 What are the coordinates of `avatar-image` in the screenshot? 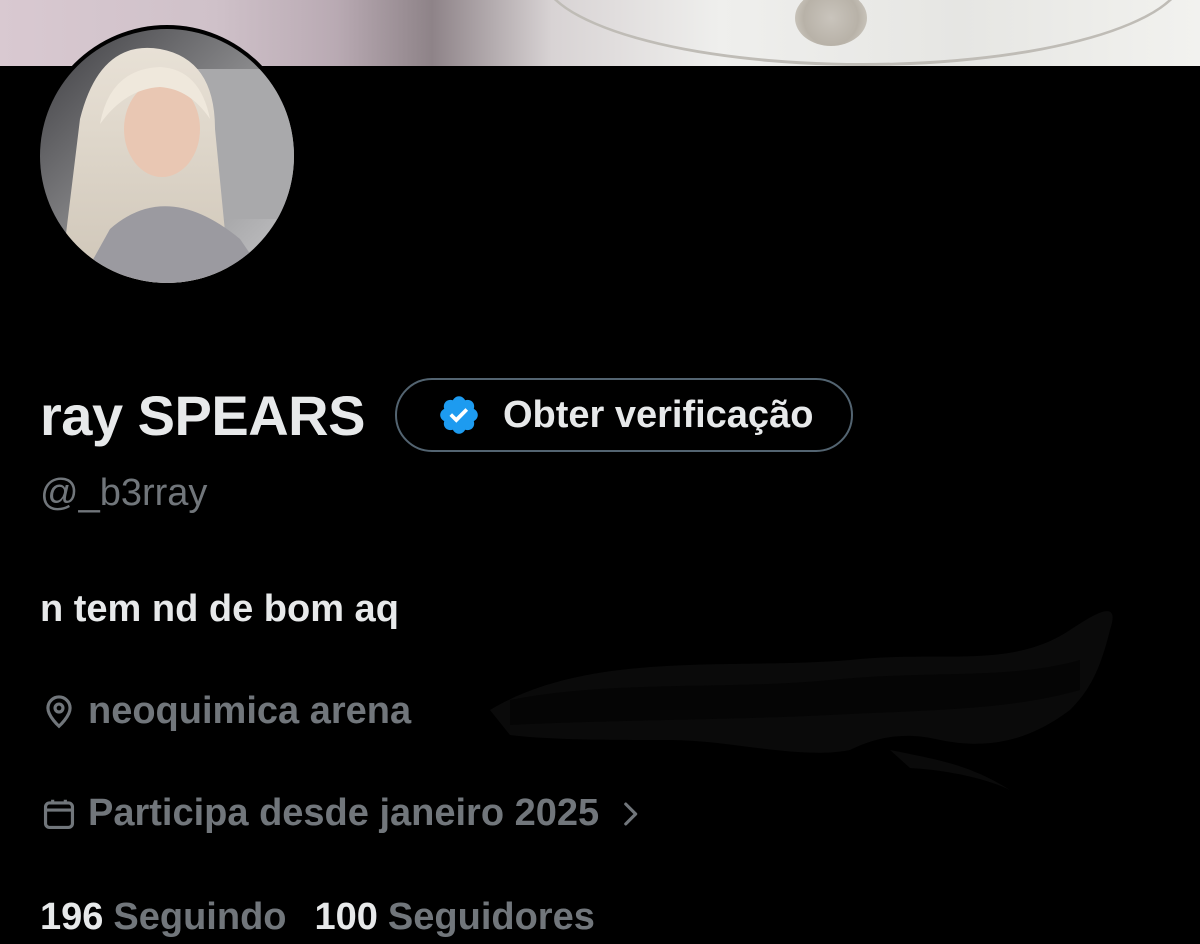 It's located at (167, 156).